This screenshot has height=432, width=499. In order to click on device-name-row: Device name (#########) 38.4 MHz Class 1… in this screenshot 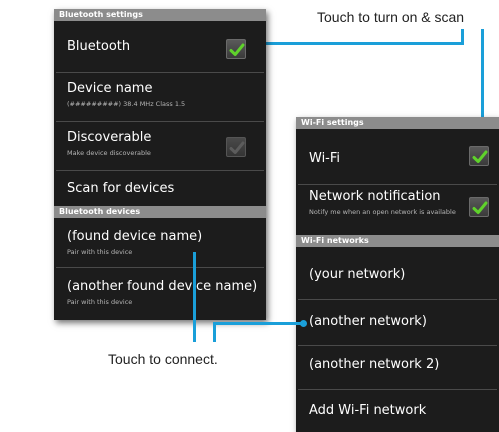, I will do `click(160, 97)`.